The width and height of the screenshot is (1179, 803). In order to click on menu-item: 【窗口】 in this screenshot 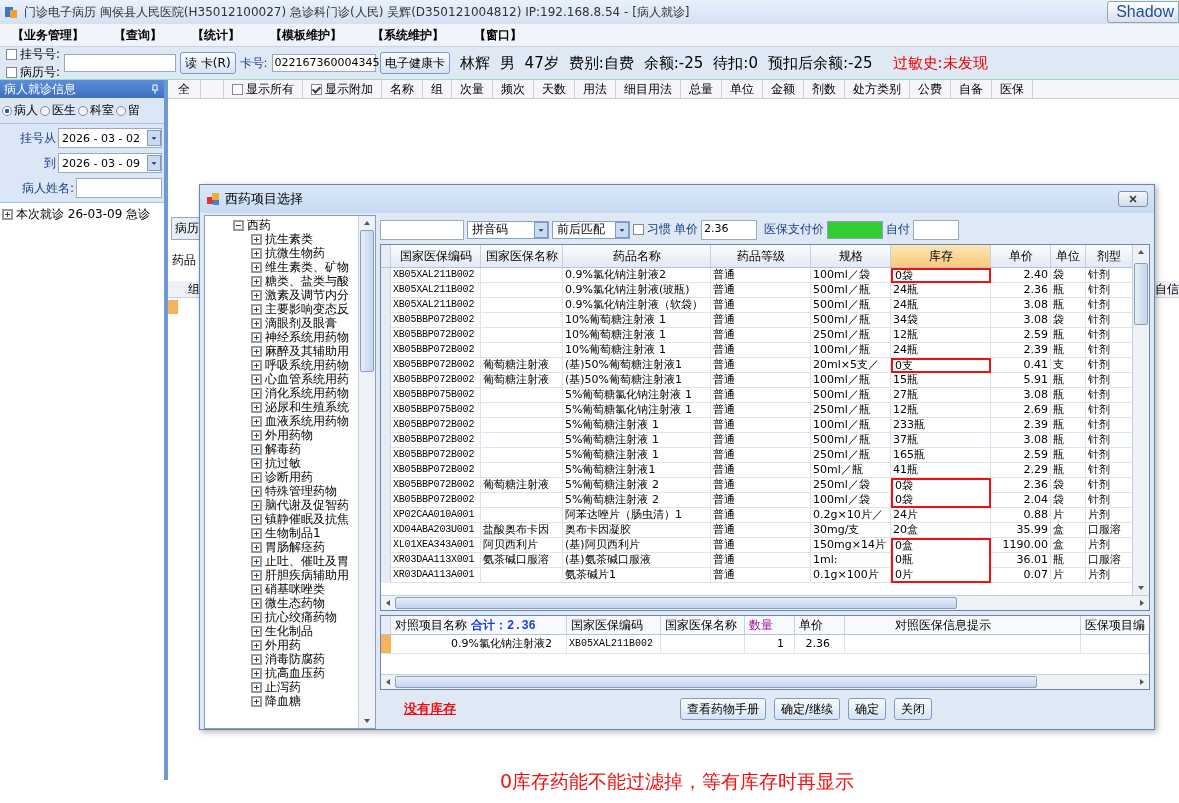, I will do `click(498, 35)`.